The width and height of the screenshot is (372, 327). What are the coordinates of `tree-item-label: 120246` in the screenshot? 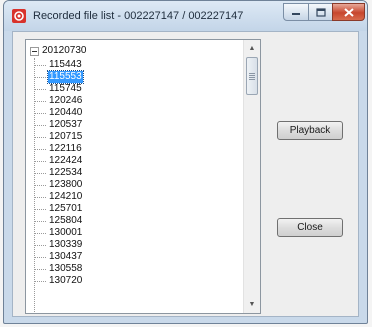 It's located at (66, 100).